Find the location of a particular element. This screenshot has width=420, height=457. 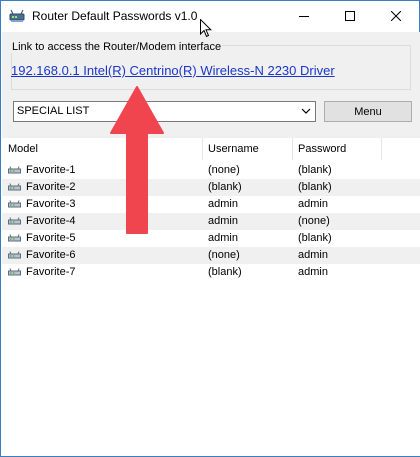

table-row: Favorite-5 admin (blank) is located at coordinates (211, 238).